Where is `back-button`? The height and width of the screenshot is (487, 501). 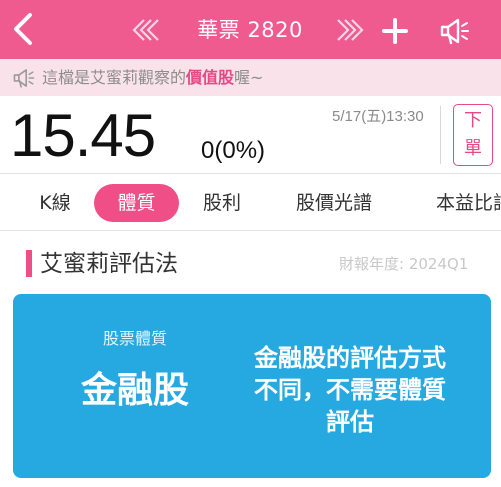
back-button is located at coordinates (23, 29).